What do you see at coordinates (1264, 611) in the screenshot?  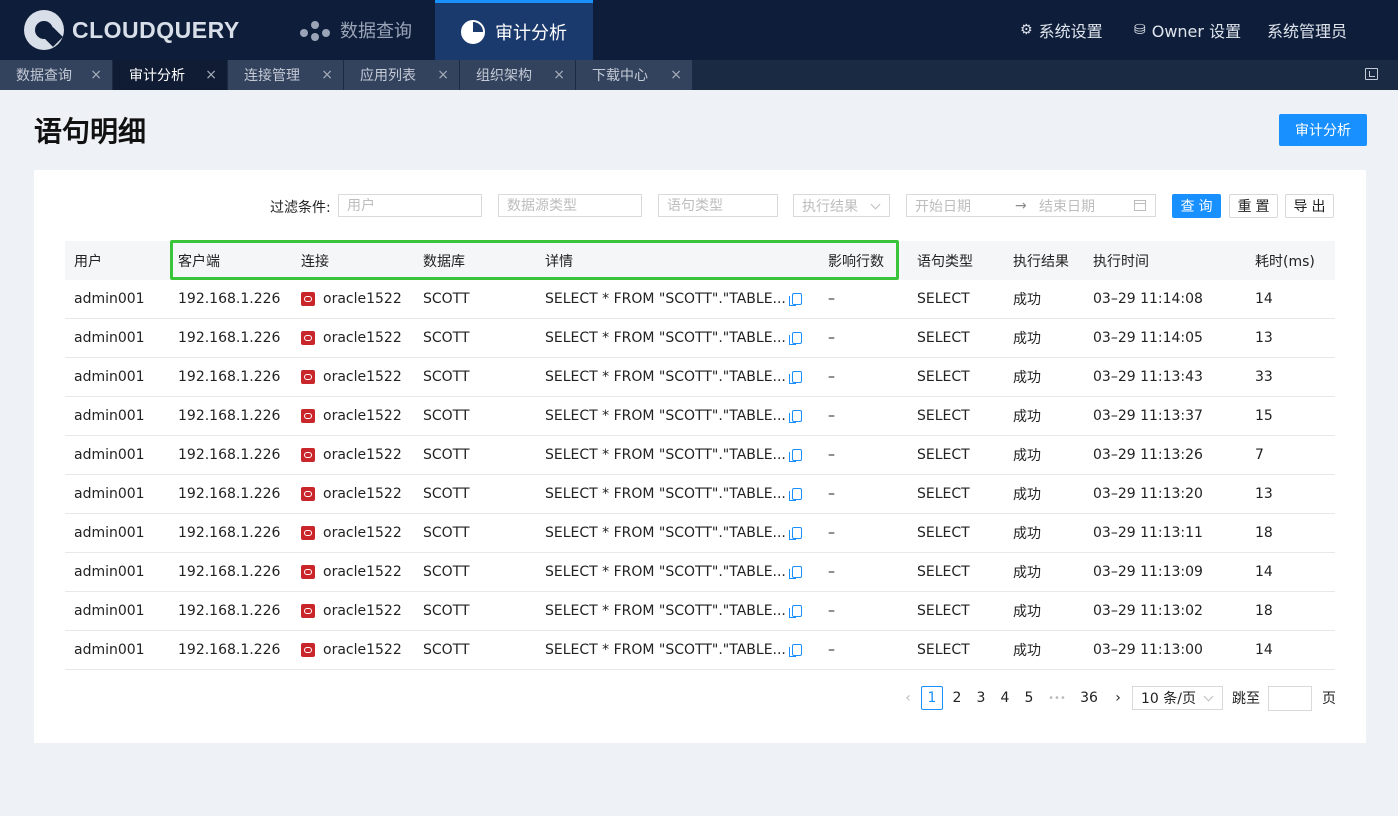 I see `cell-duration-text: 18` at bounding box center [1264, 611].